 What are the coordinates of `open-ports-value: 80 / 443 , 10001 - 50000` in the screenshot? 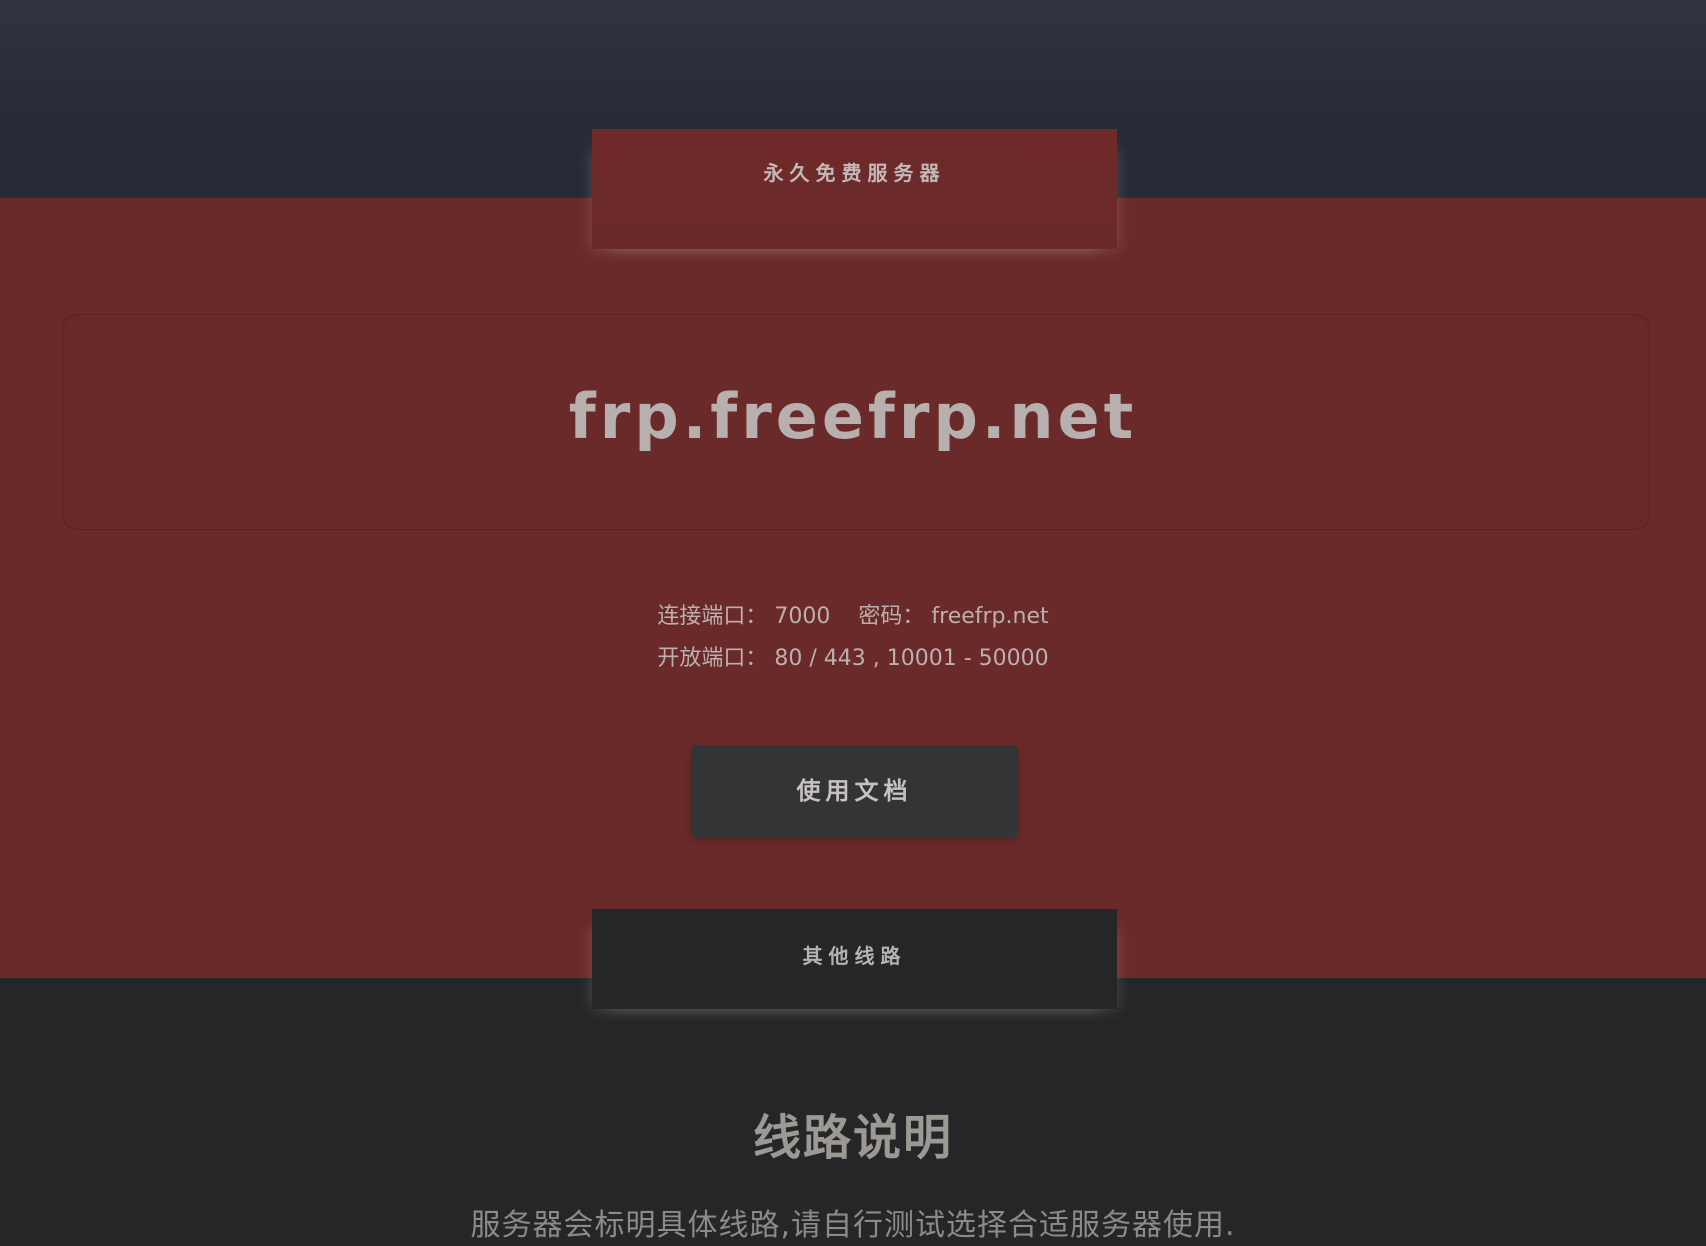 It's located at (911, 658).